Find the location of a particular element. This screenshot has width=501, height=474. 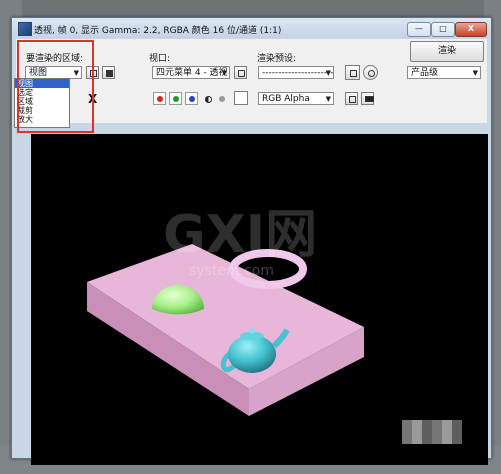

close-button: X is located at coordinates (471, 29).